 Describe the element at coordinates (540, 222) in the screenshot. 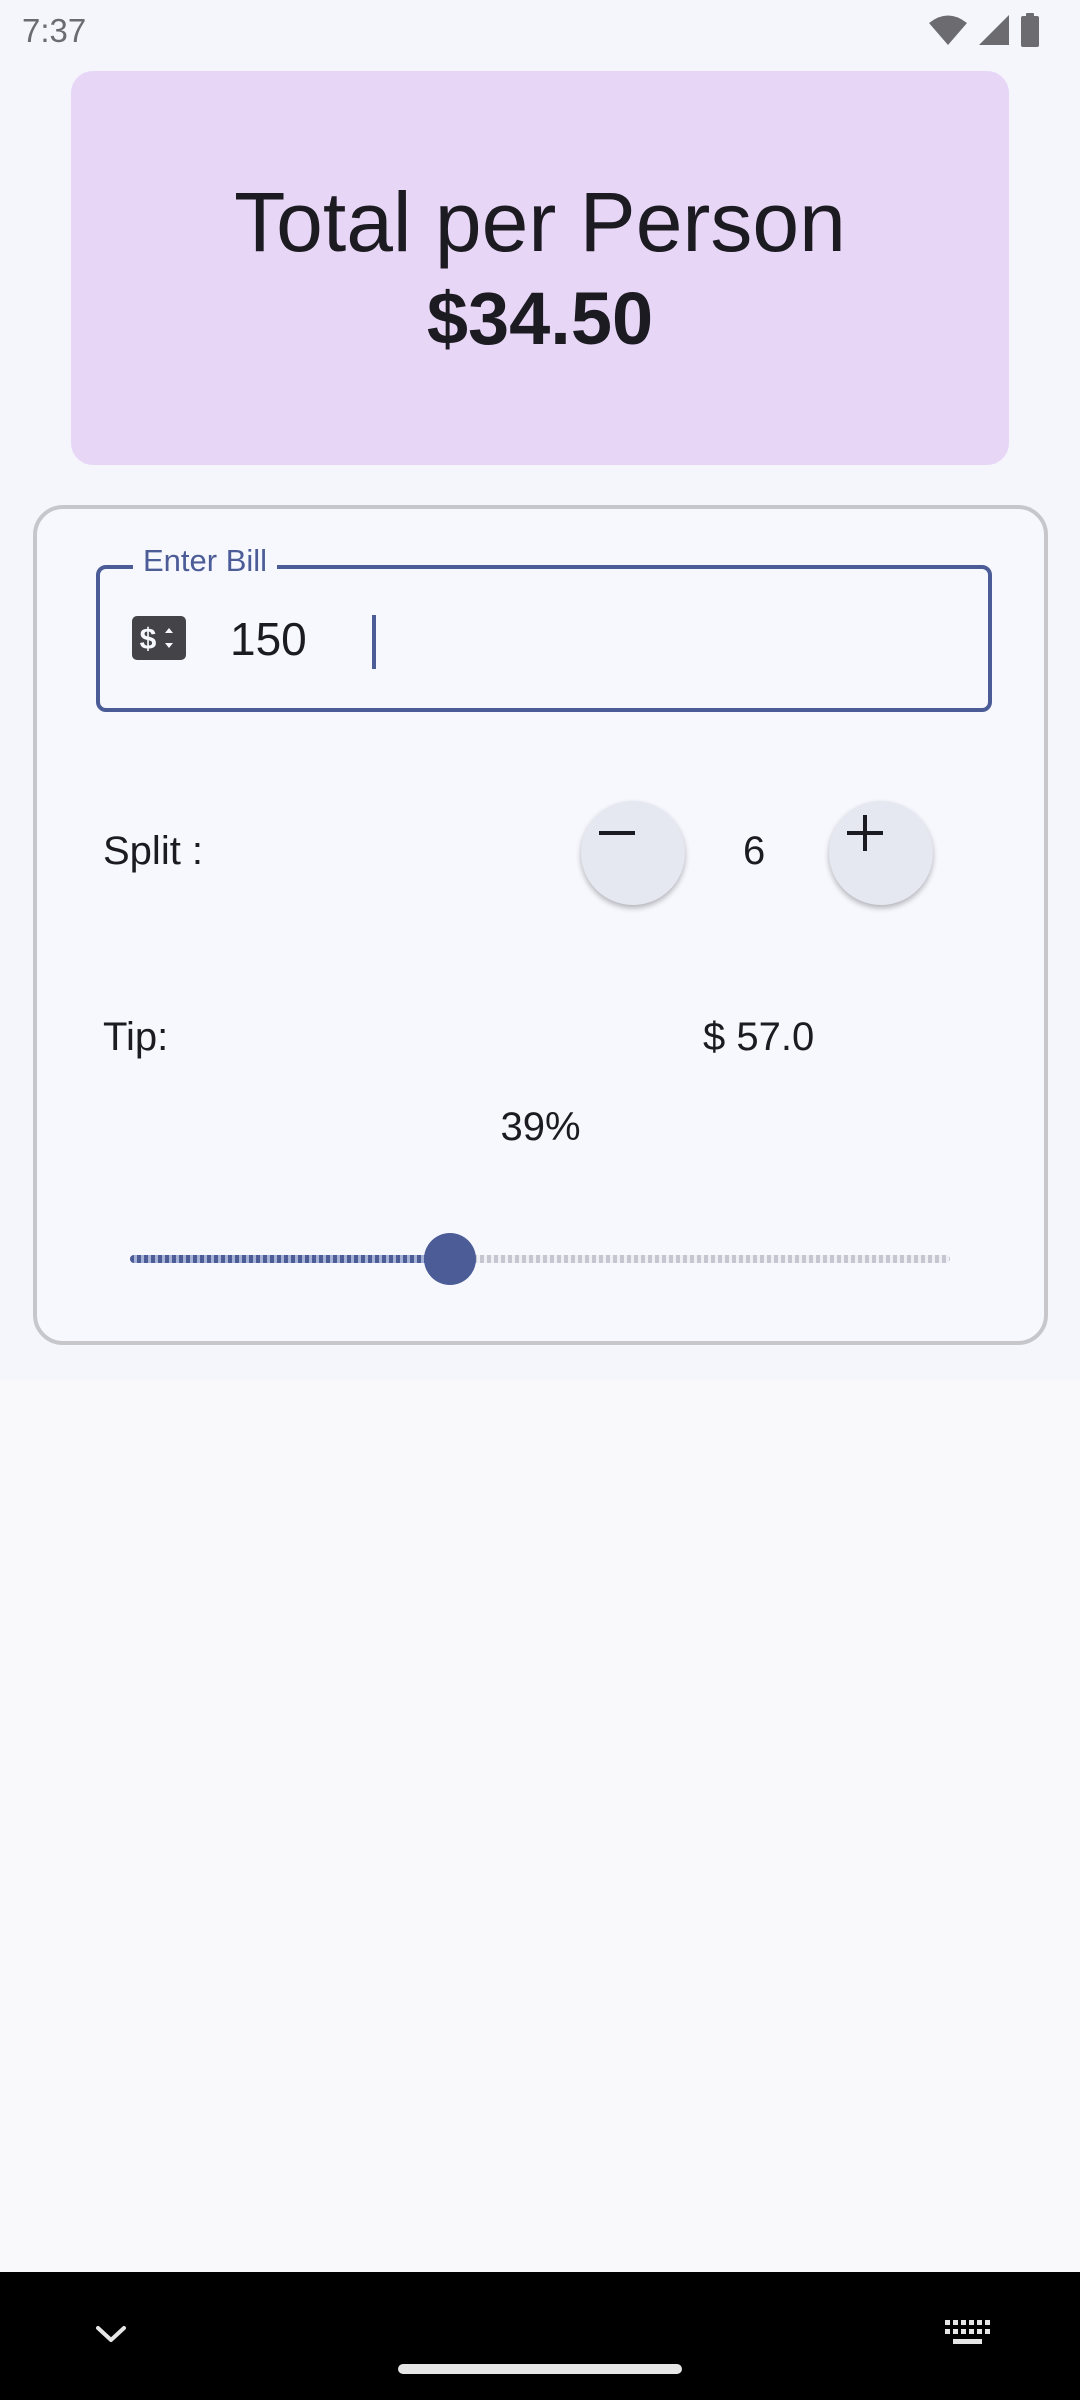

I see `total-per-person-label: Total per Person` at that location.